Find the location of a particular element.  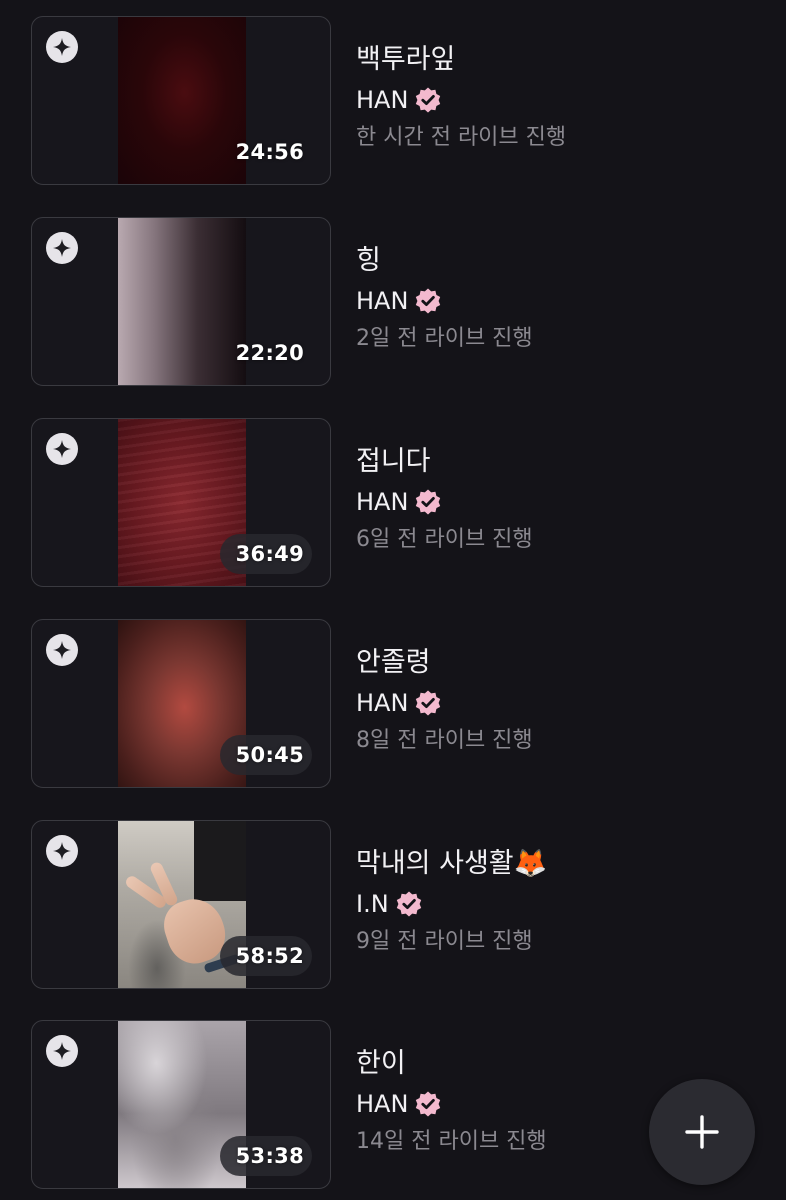

preview-shape is located at coordinates (220, 861).